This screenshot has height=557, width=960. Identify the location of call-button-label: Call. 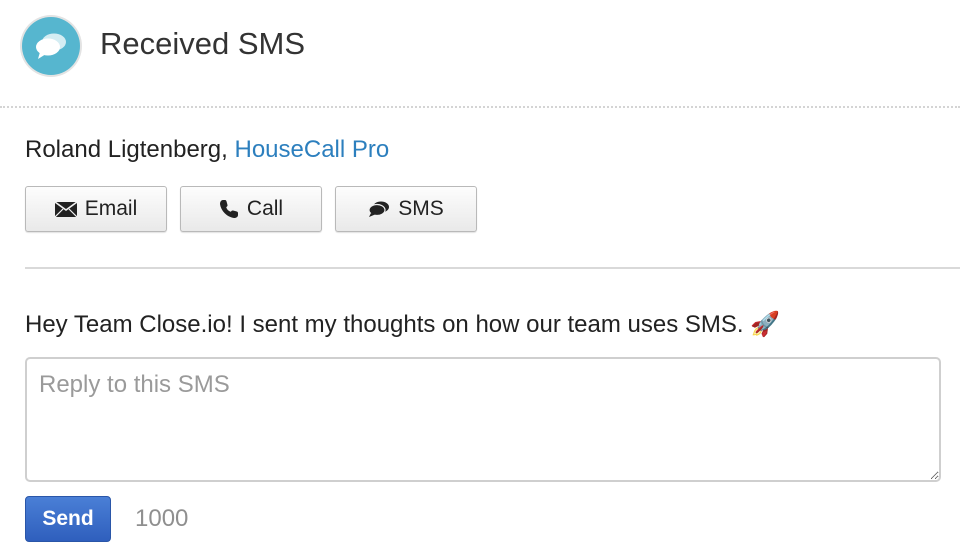
(265, 208).